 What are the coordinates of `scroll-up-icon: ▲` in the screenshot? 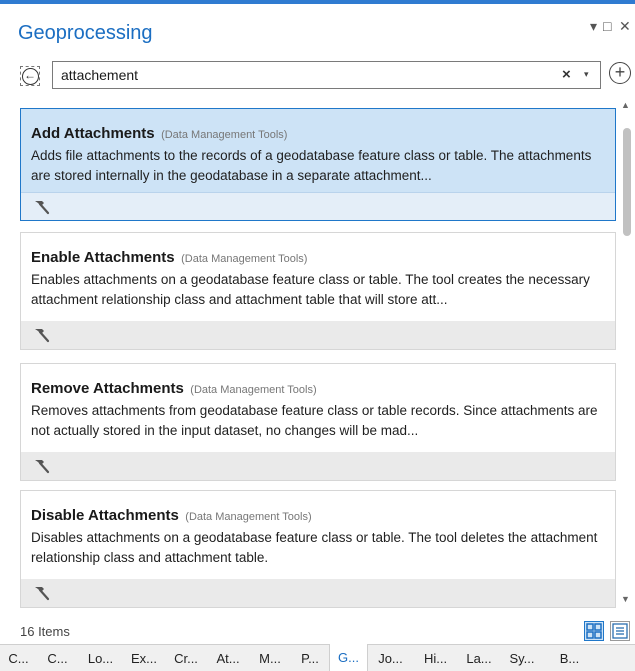 It's located at (625, 105).